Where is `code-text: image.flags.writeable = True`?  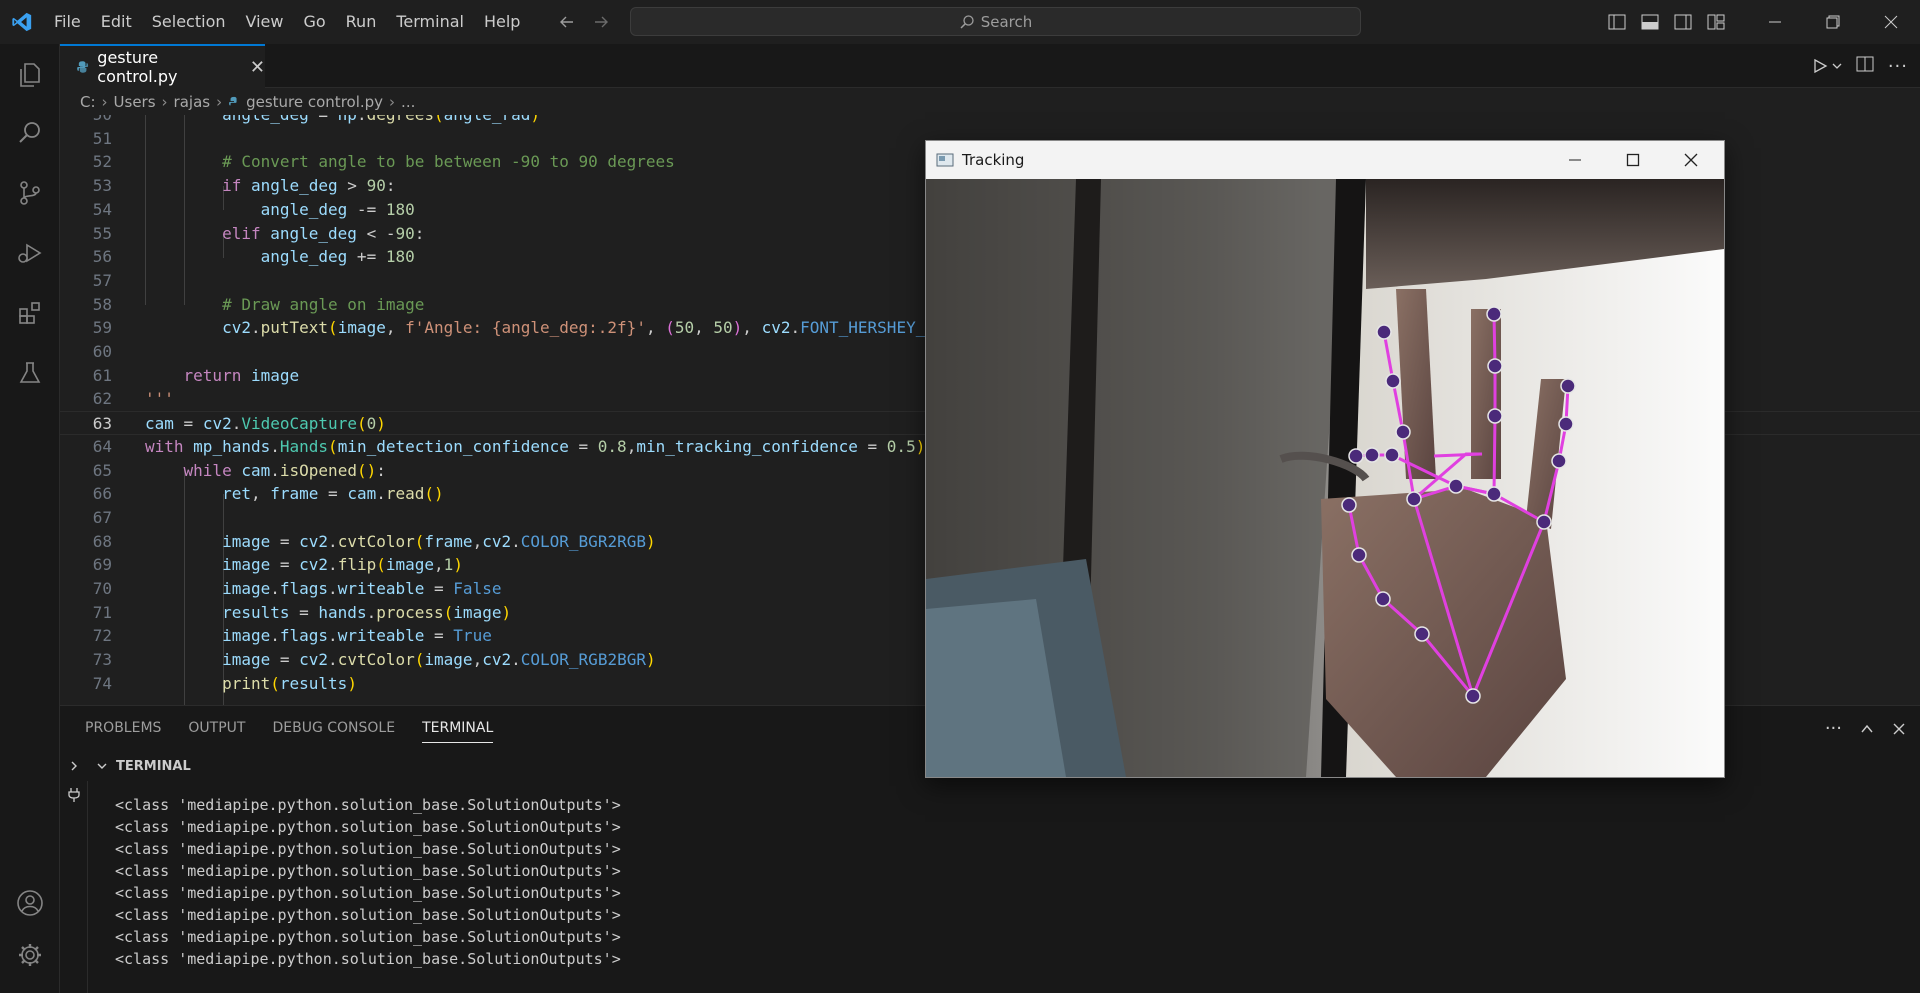
code-text: image.flags.writeable = True is located at coordinates (357, 636).